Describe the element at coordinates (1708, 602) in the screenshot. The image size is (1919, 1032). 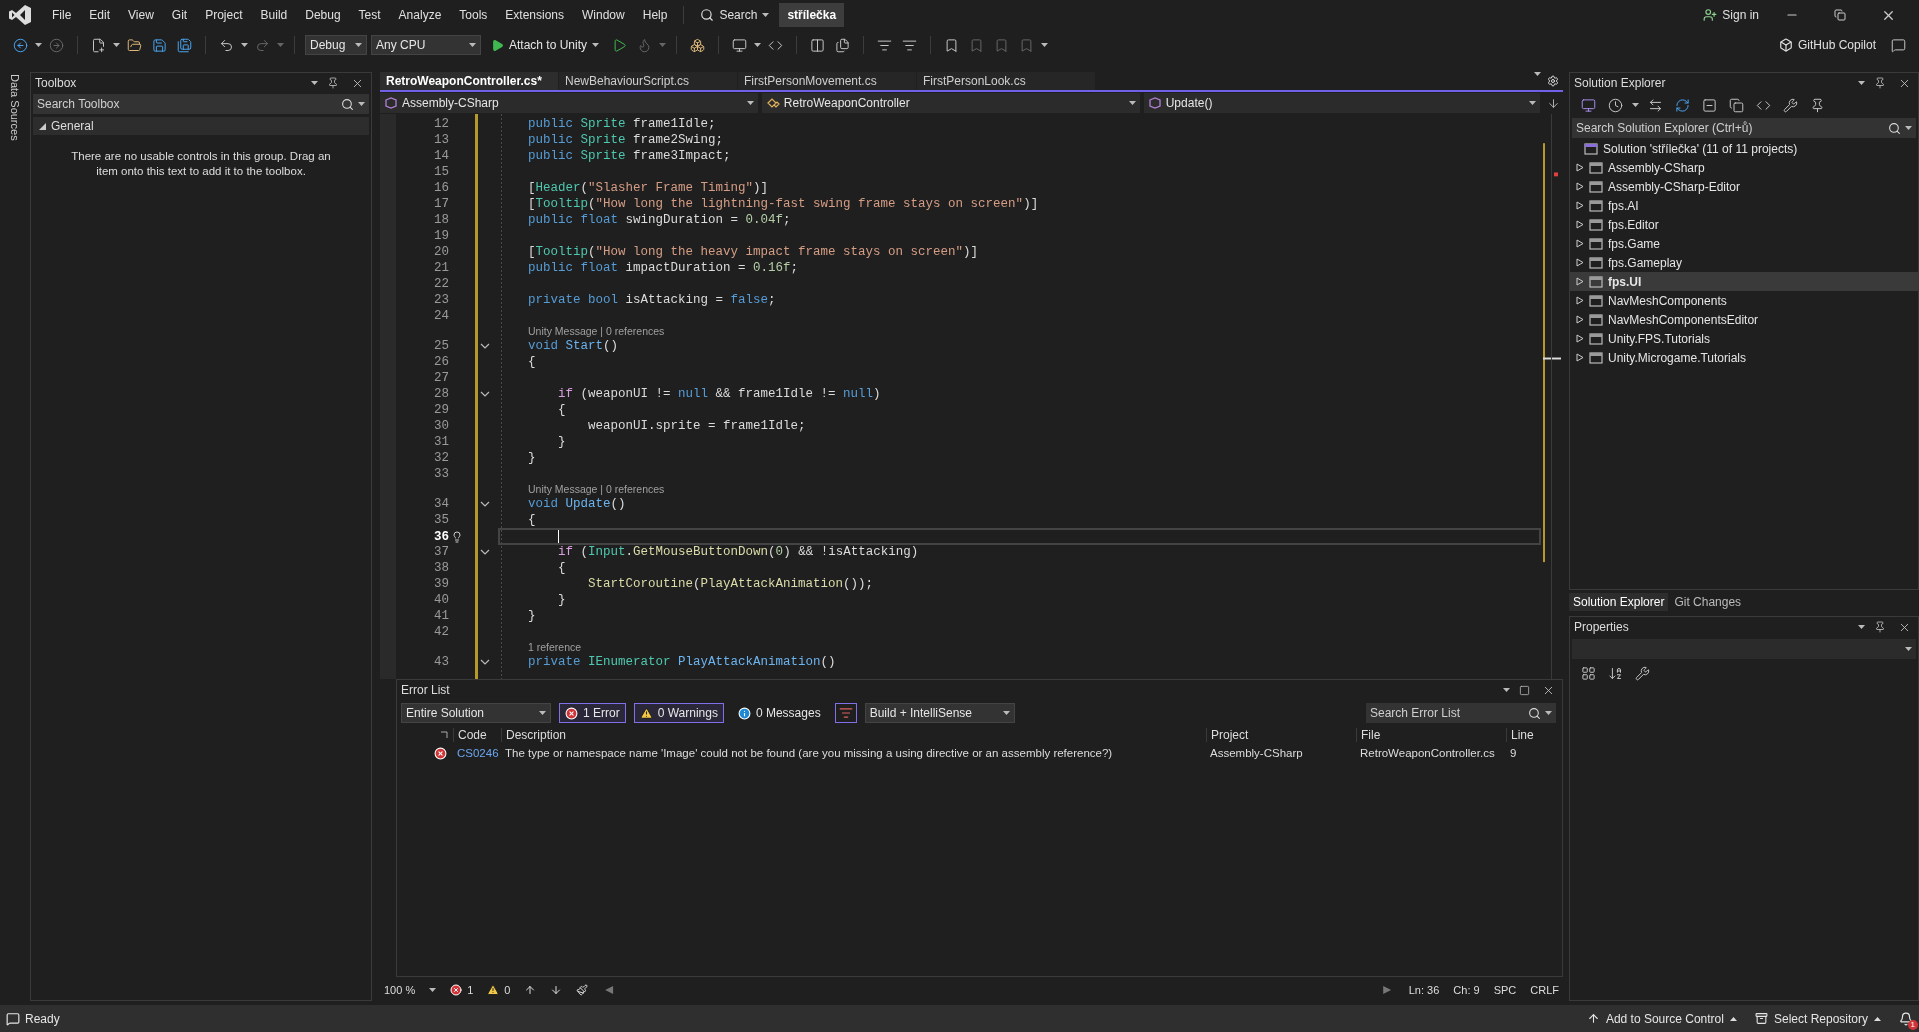
I see `panel-tab: Git Changes` at that location.